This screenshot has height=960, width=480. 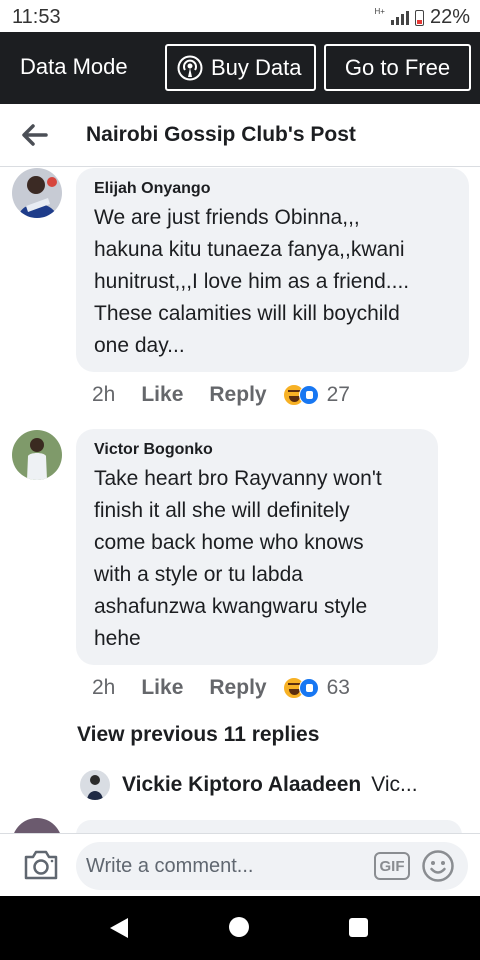 What do you see at coordinates (240, 16) in the screenshot?
I see `status-bar: 11:53 H+ 22%` at bounding box center [240, 16].